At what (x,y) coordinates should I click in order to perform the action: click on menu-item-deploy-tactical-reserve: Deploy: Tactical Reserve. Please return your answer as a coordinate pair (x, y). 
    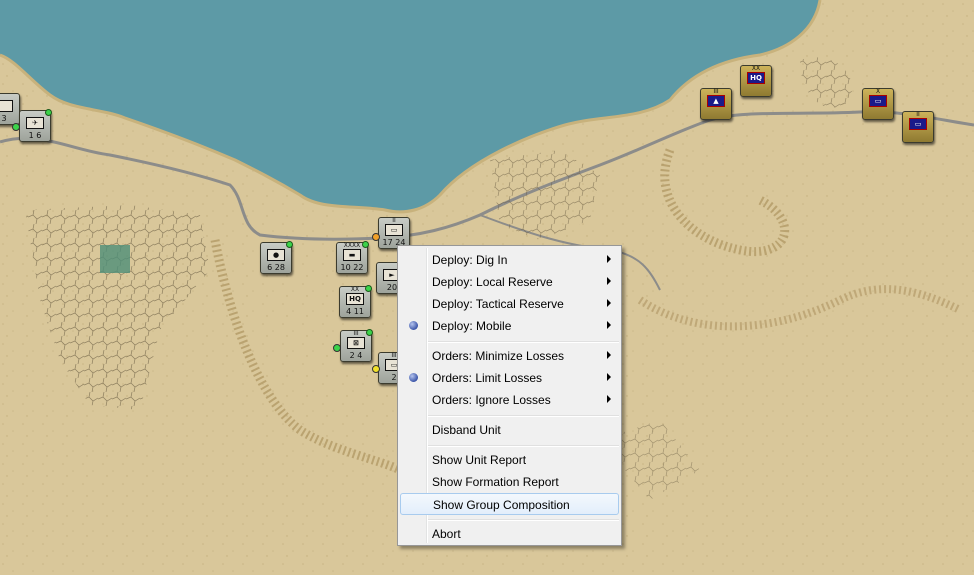
    Looking at the image, I should click on (509, 304).